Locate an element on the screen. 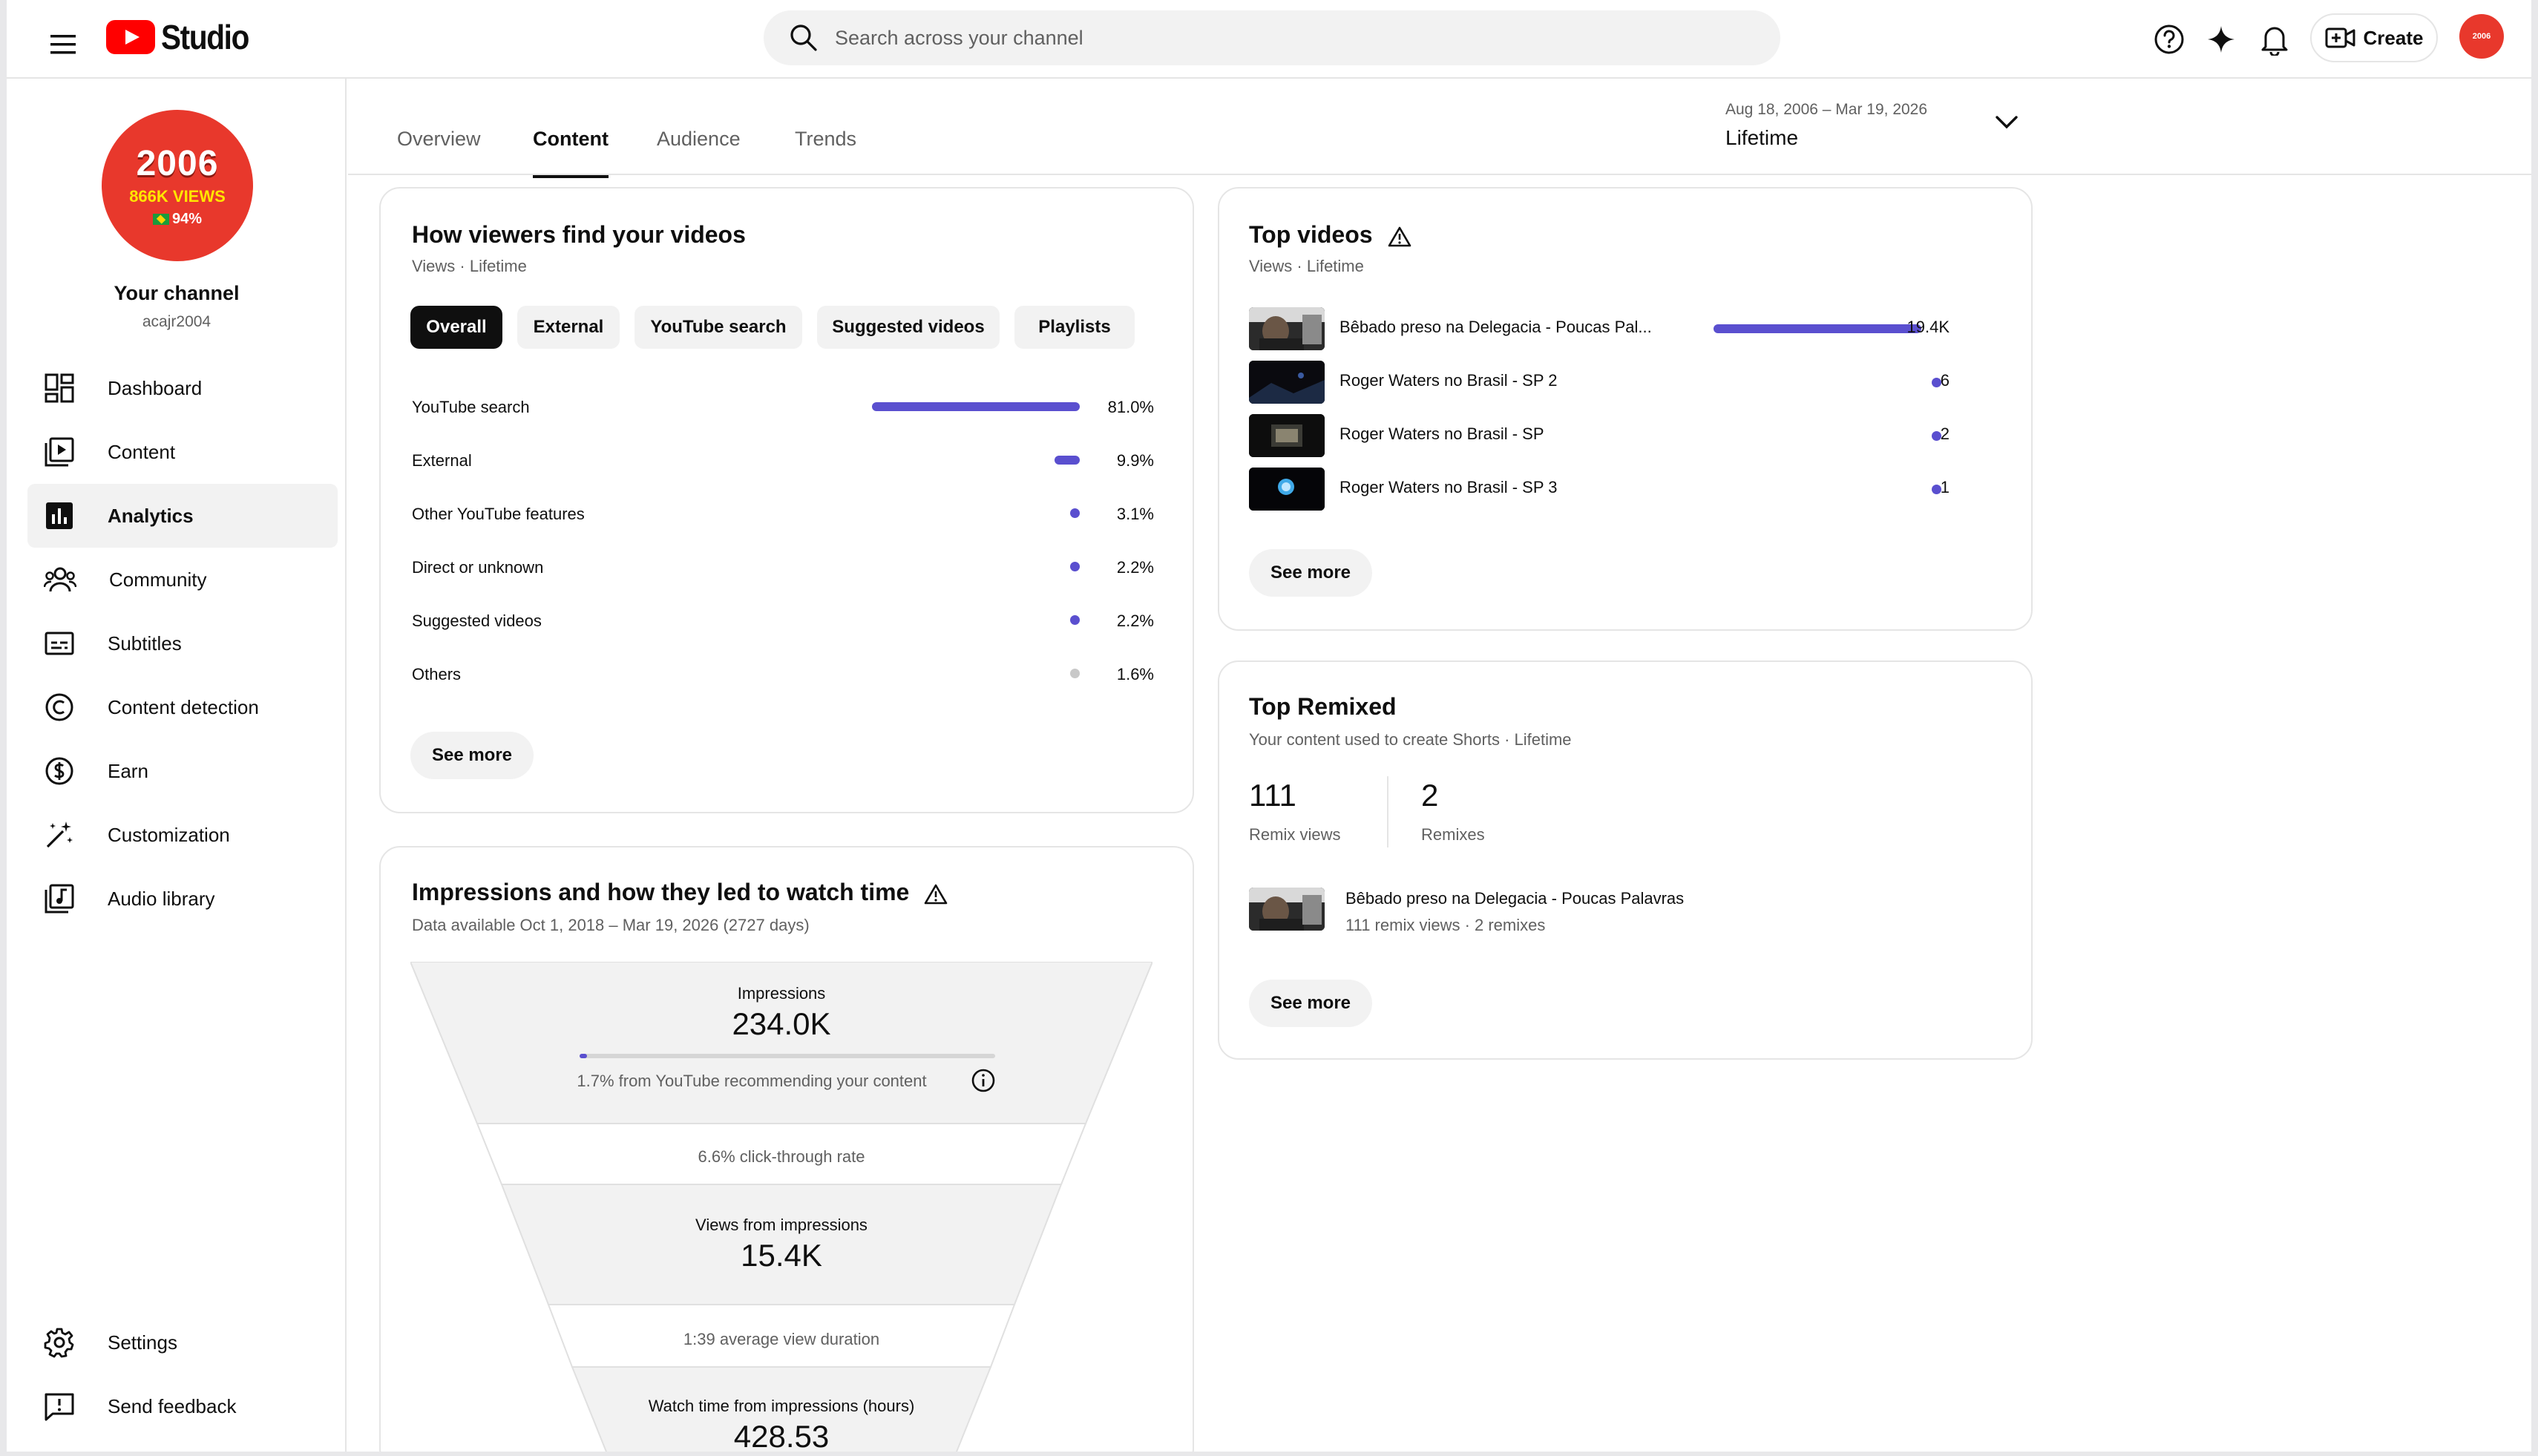 The height and width of the screenshot is (1456, 2538). video-title: Roger Waters no Brasil - SP is located at coordinates (1442, 434).